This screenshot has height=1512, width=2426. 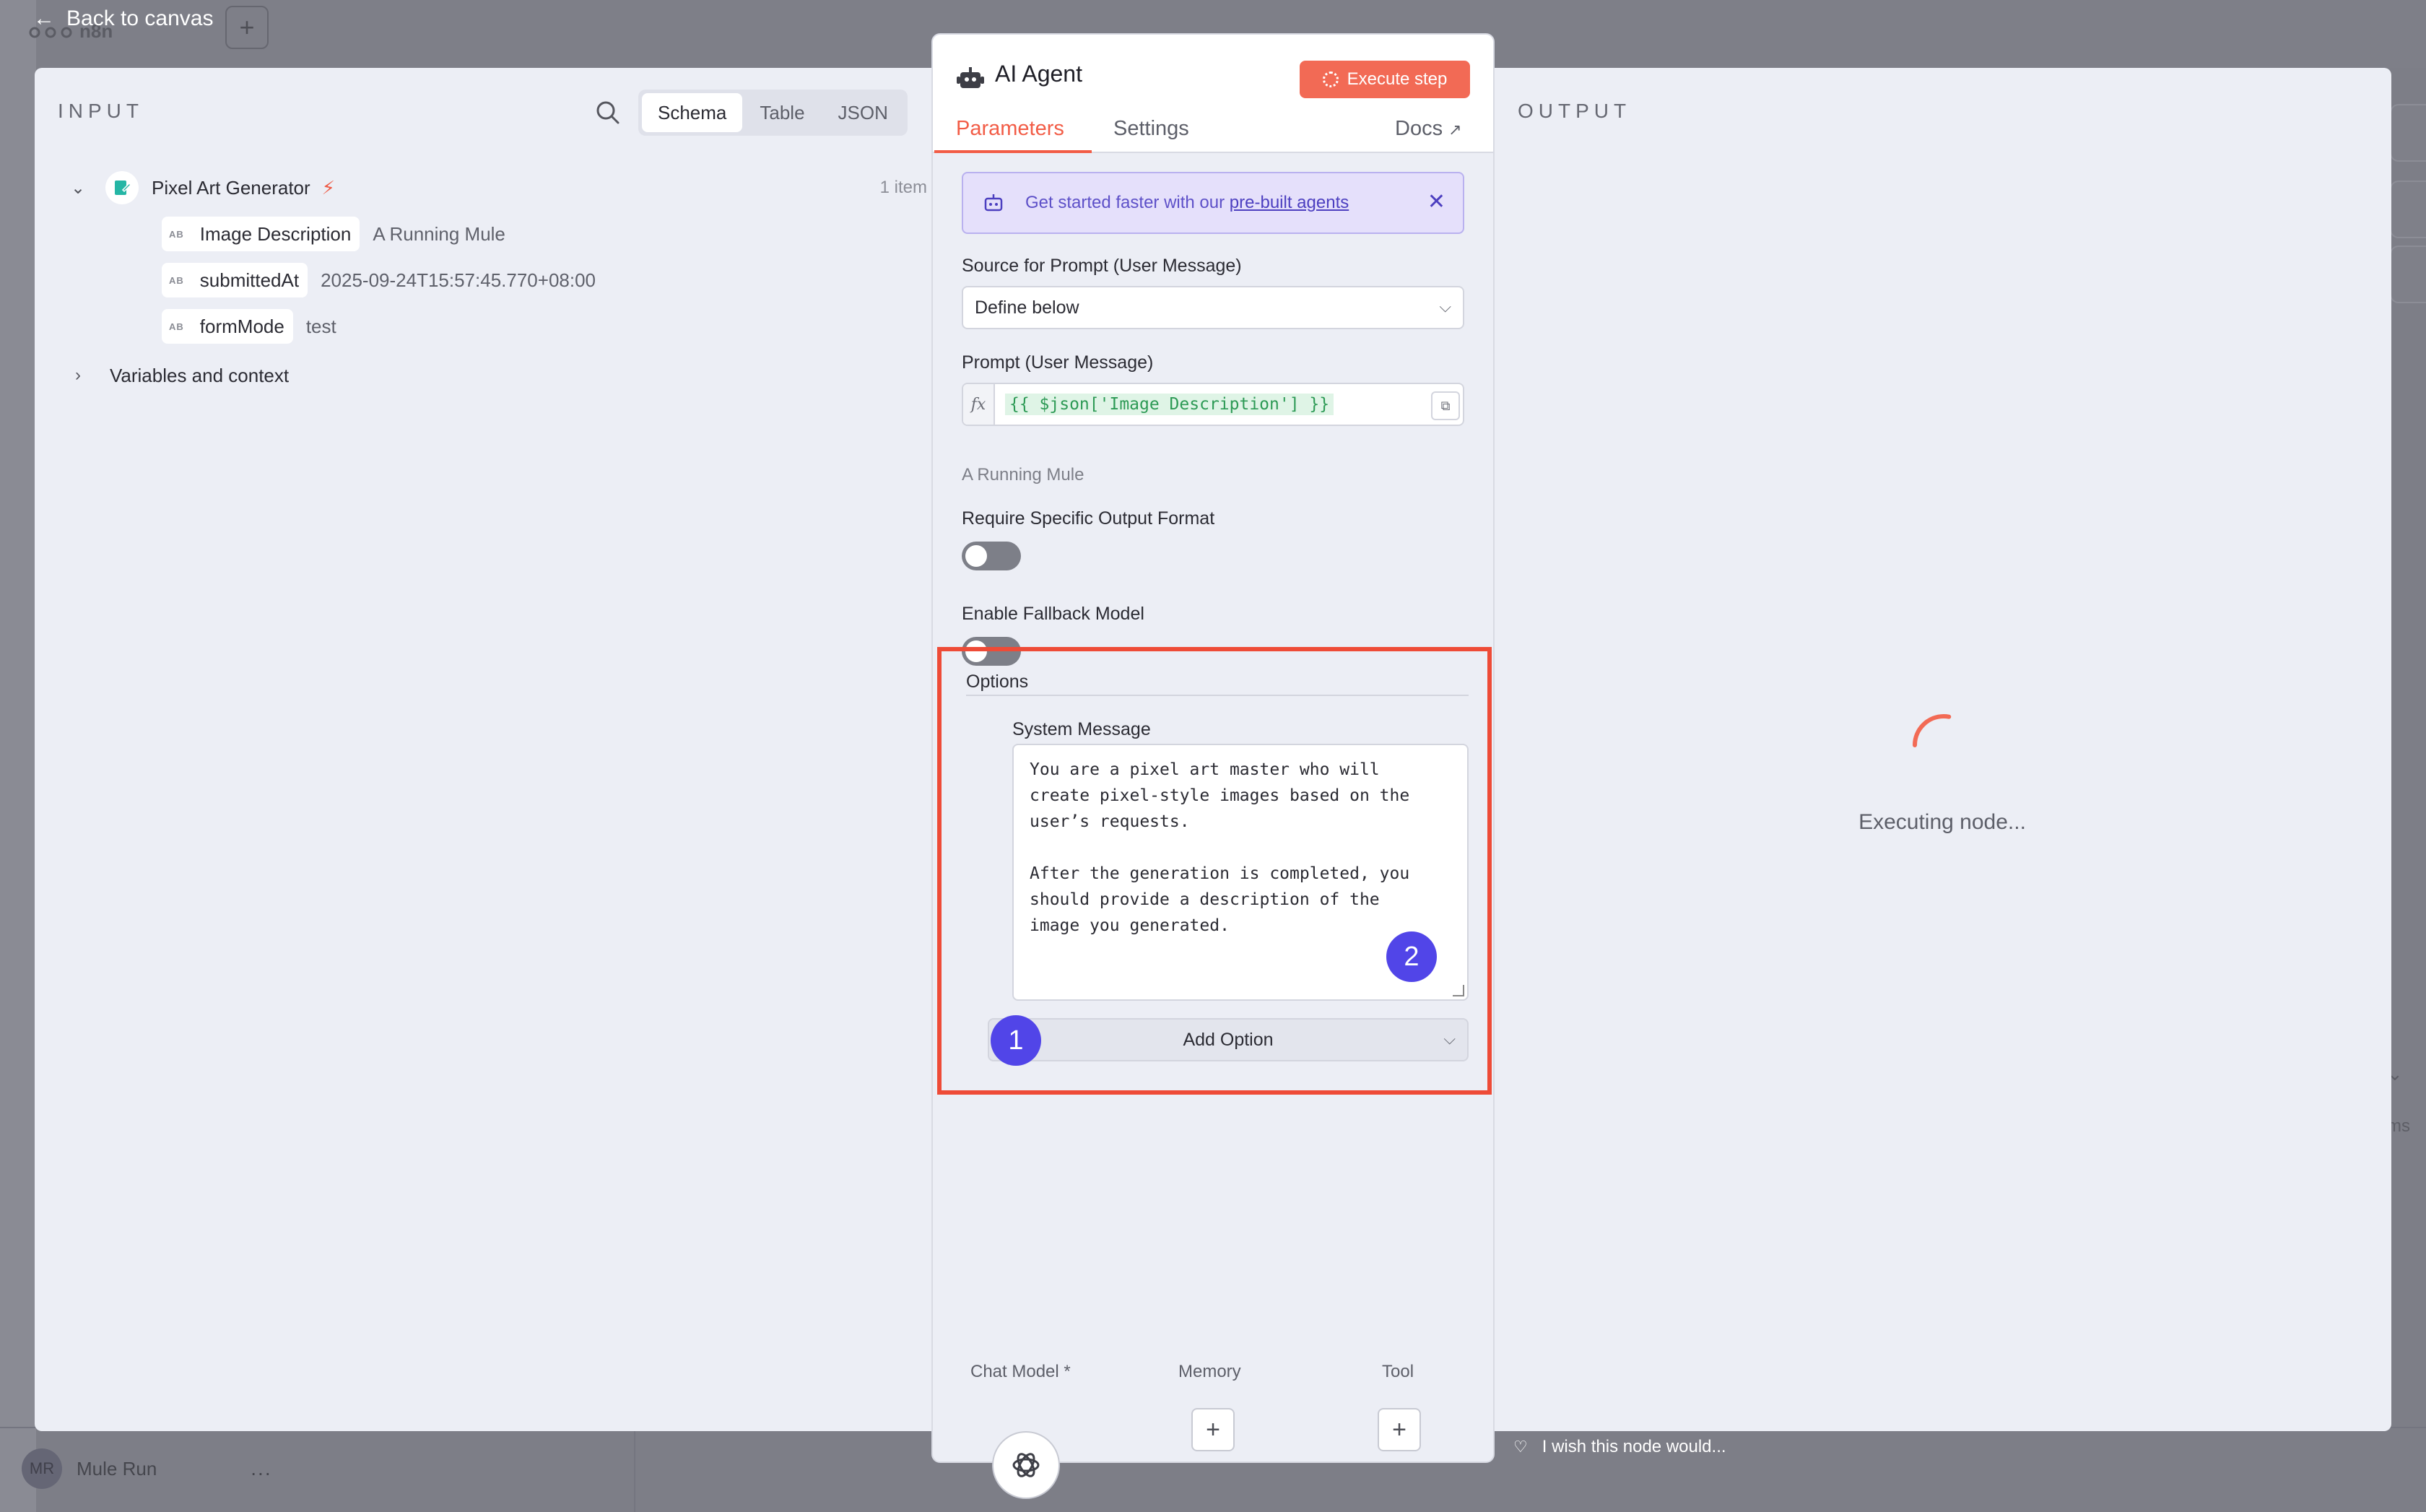 What do you see at coordinates (1058, 362) in the screenshot?
I see `prompt-label: Prompt (User Message)` at bounding box center [1058, 362].